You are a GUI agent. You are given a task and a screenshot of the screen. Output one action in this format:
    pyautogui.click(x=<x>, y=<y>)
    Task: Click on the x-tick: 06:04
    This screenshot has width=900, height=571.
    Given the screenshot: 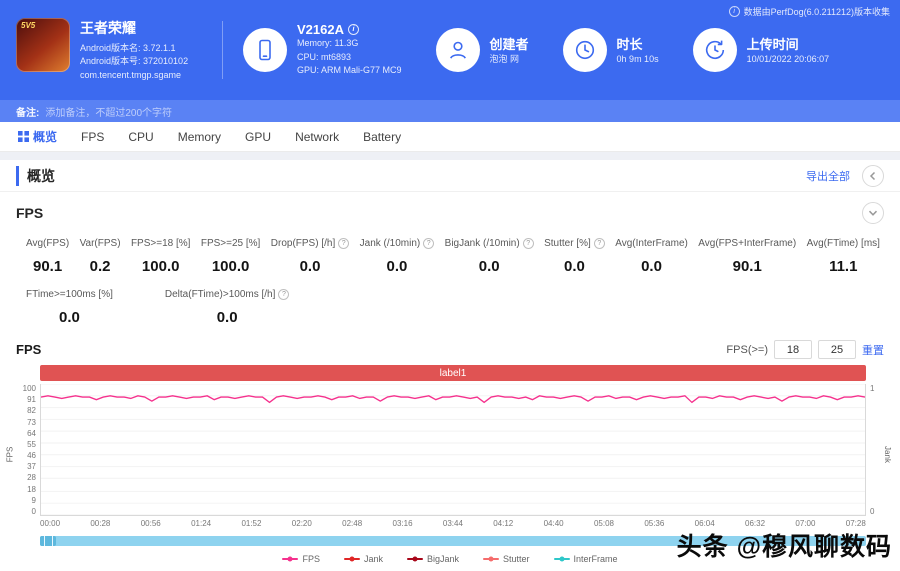 What is the action you would take?
    pyautogui.click(x=704, y=523)
    